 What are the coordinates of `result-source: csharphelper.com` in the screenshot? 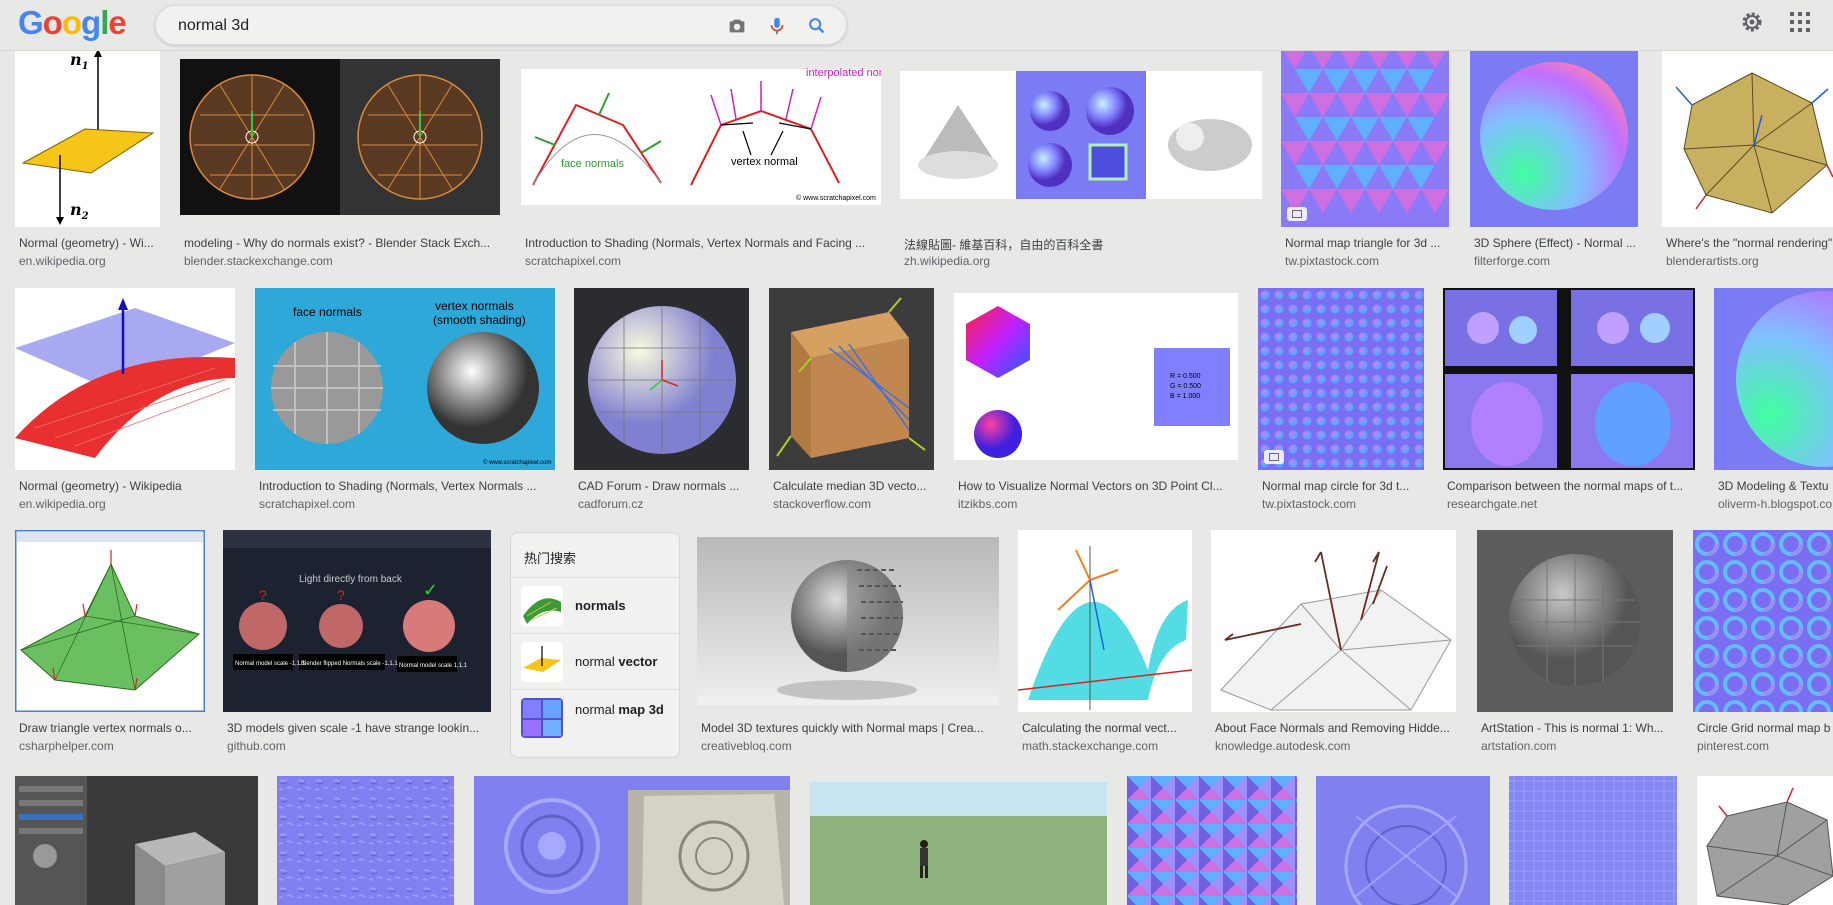 It's located at (112, 746).